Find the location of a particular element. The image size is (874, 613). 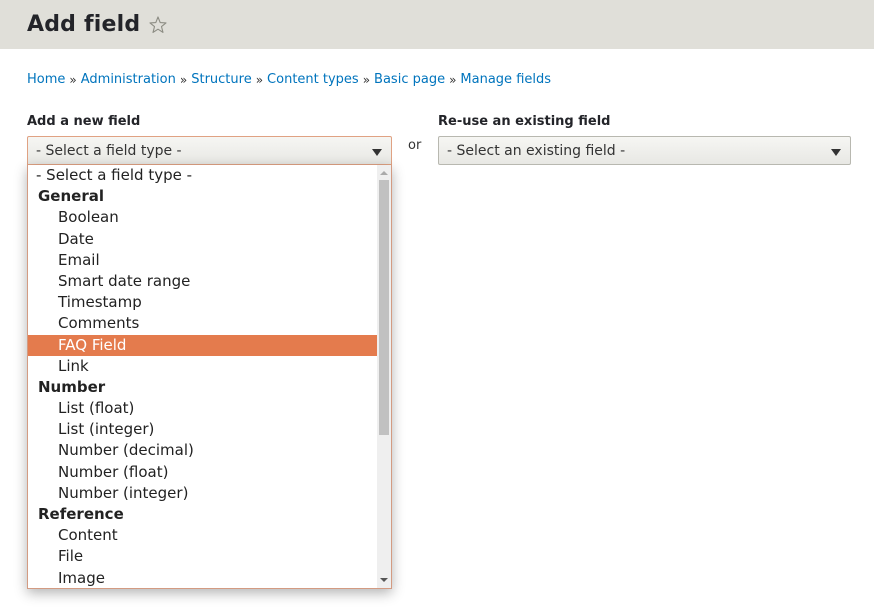

breadcrumb-basic-page: Basic page is located at coordinates (409, 79).